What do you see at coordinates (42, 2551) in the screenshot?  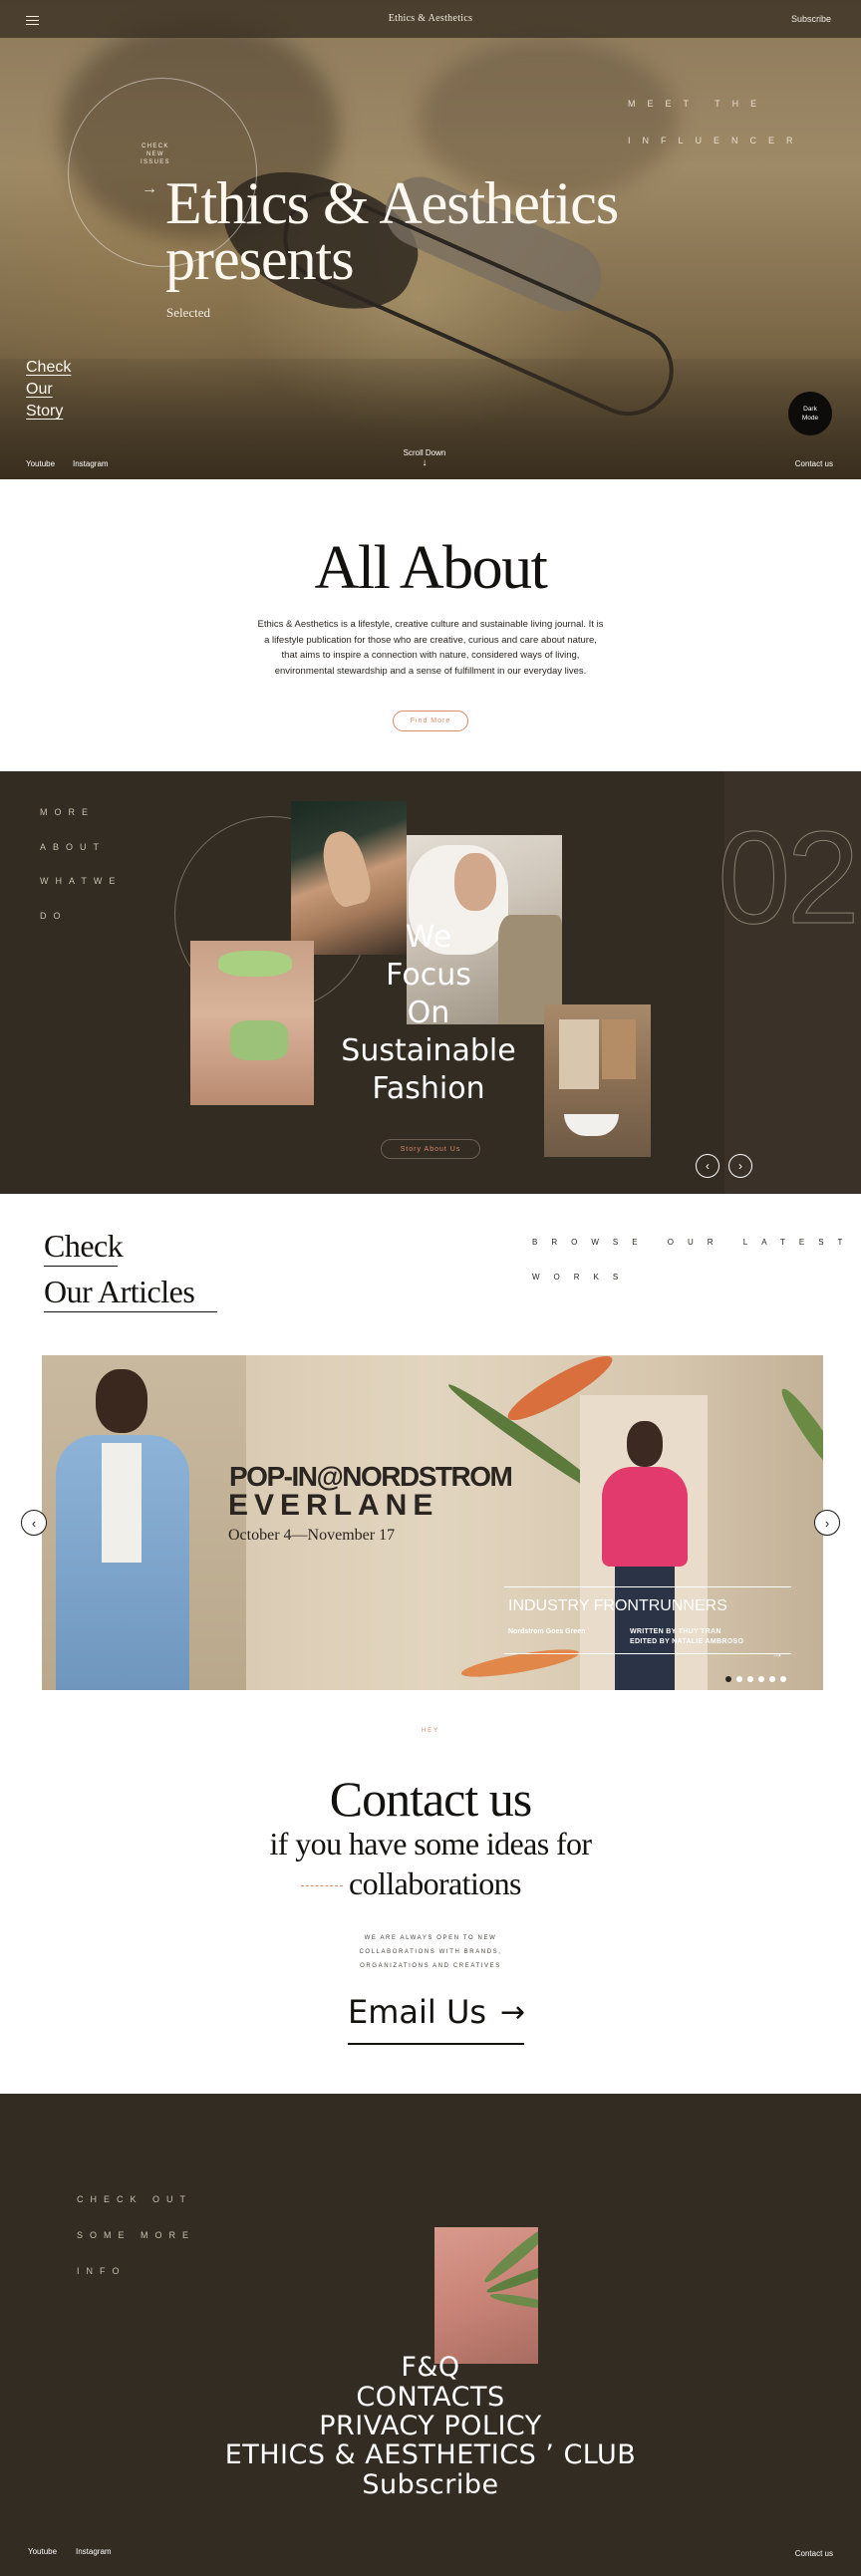 I see `footer-youtube-link: Youtube` at bounding box center [42, 2551].